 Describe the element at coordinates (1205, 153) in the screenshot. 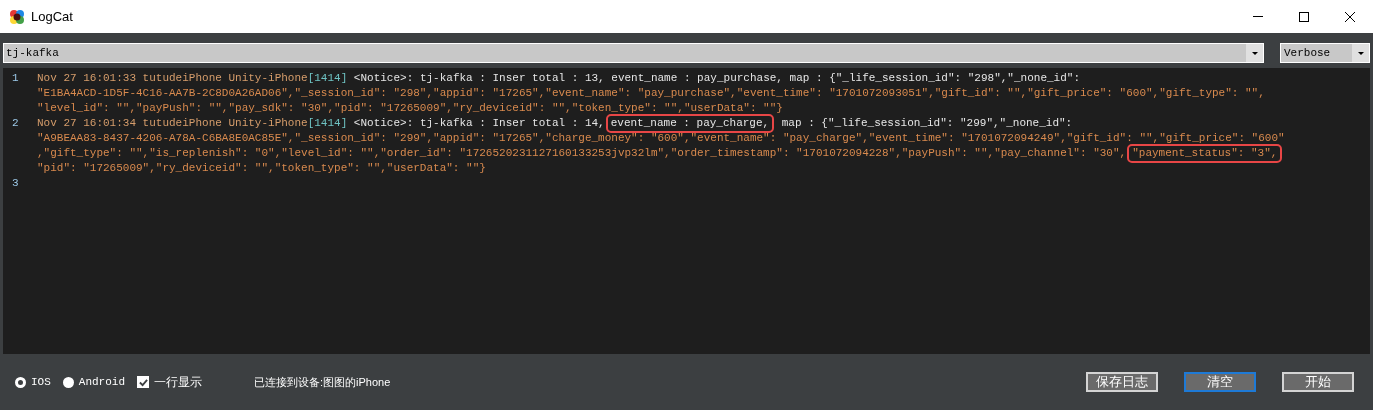

I see `highlighted-log-text: "payment_status": "3",` at that location.